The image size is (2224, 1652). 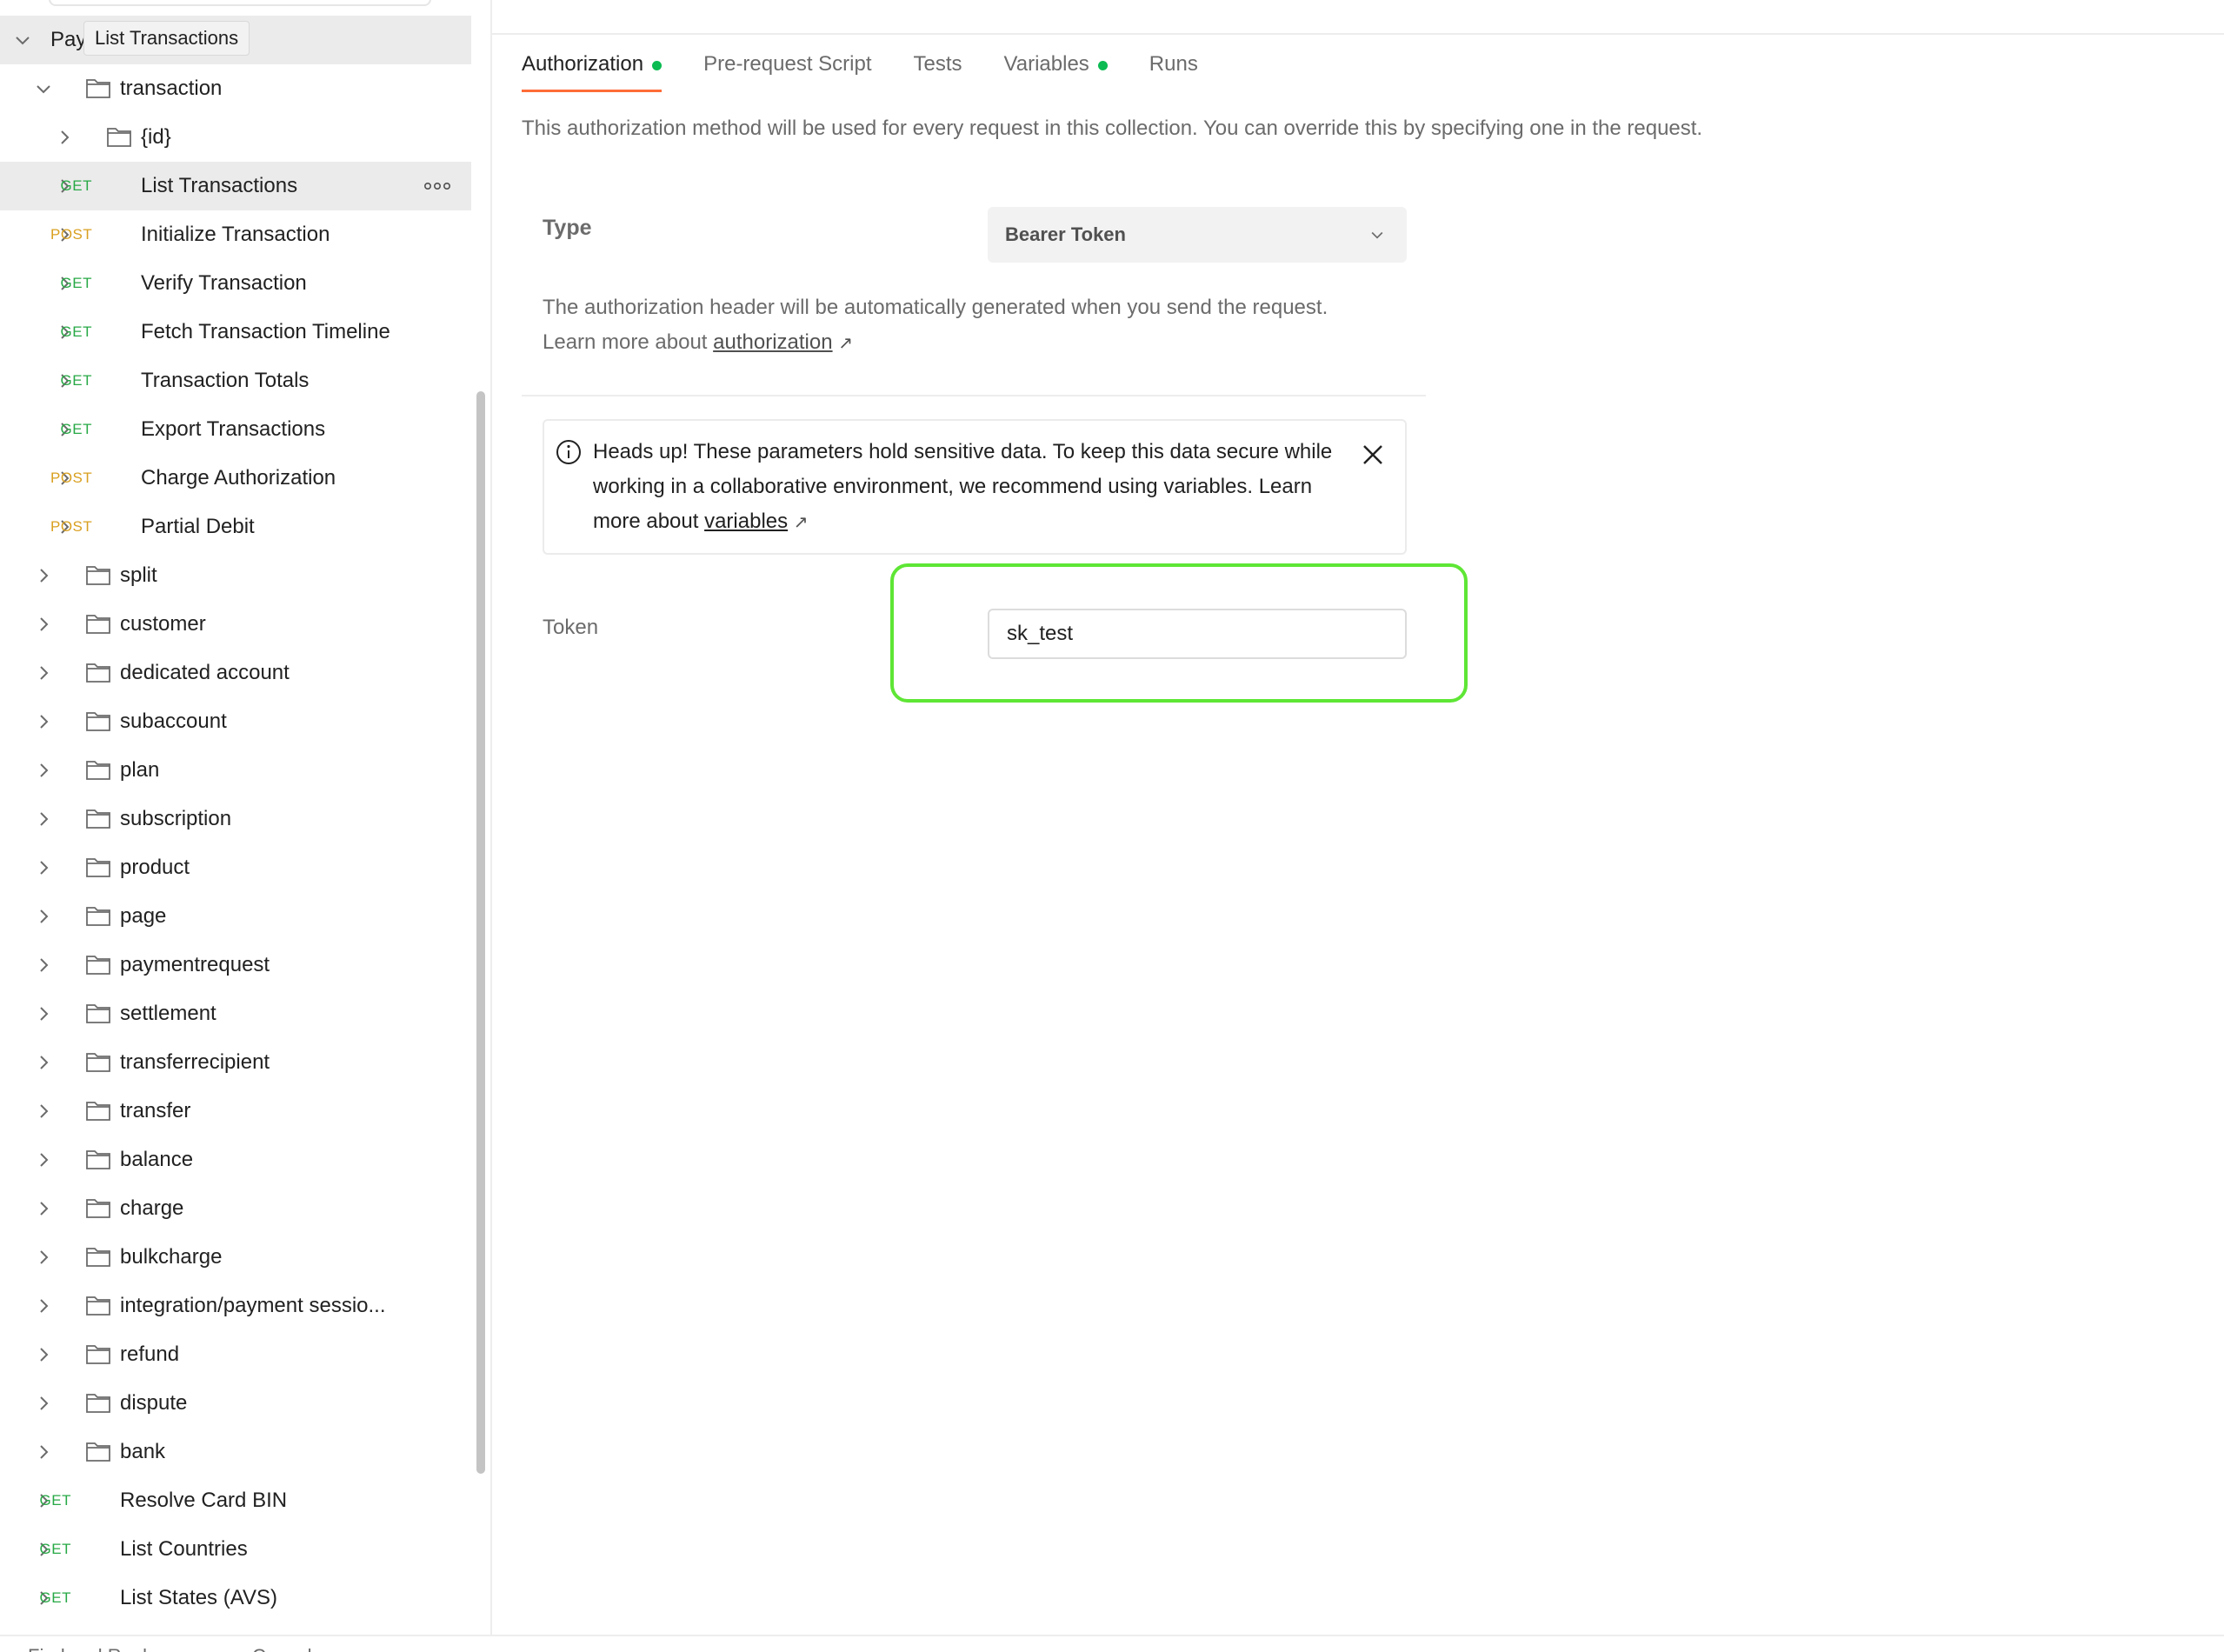 I want to click on request-item: GET List Transactions, so click(x=236, y=186).